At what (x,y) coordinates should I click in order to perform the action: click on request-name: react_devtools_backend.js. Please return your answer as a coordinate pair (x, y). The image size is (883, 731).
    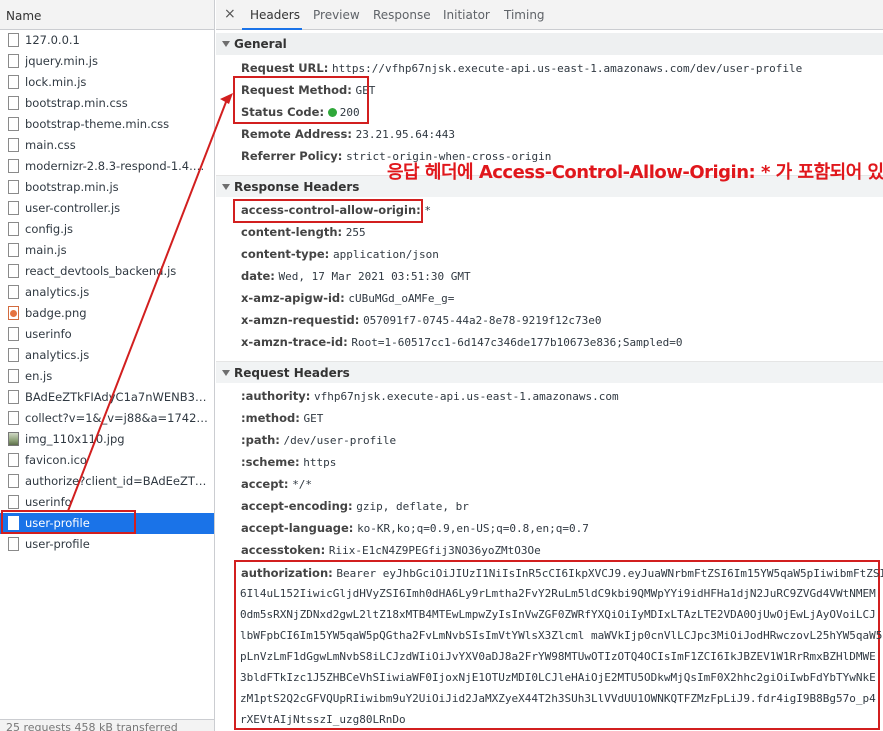
    Looking at the image, I should click on (101, 271).